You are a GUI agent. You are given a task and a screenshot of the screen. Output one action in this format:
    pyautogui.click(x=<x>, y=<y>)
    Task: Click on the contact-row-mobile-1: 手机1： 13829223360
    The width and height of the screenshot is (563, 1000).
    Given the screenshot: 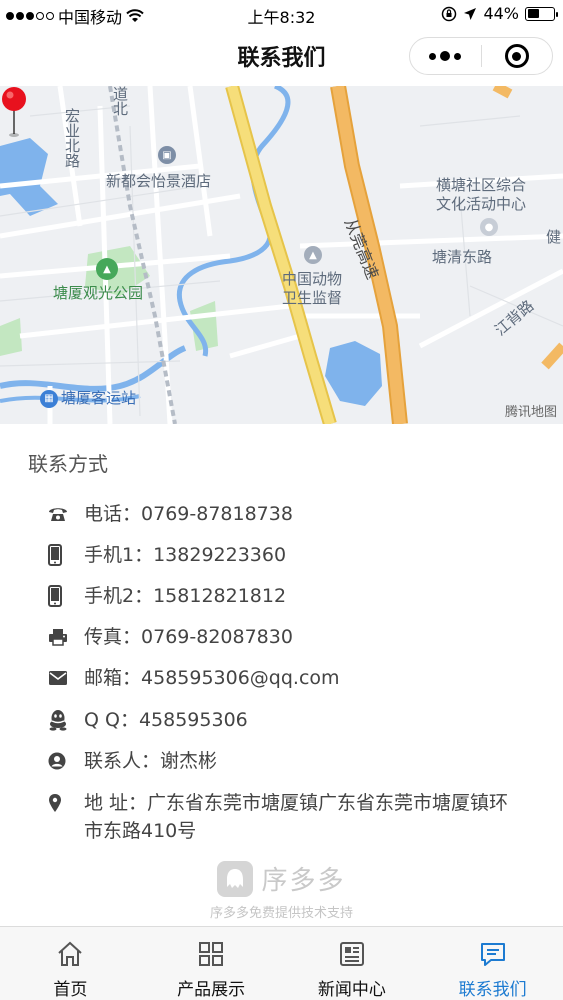 What is the action you would take?
    pyautogui.click(x=293, y=555)
    